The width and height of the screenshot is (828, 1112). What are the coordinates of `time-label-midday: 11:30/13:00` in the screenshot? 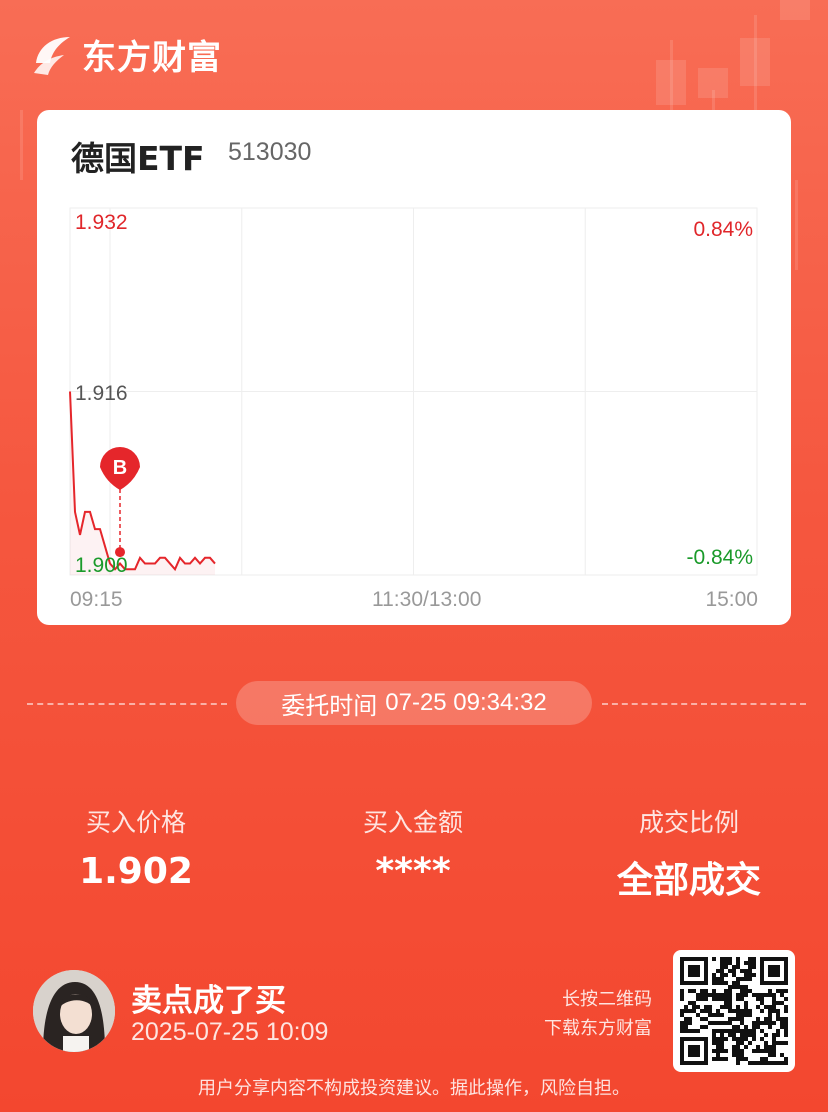 It's located at (427, 599).